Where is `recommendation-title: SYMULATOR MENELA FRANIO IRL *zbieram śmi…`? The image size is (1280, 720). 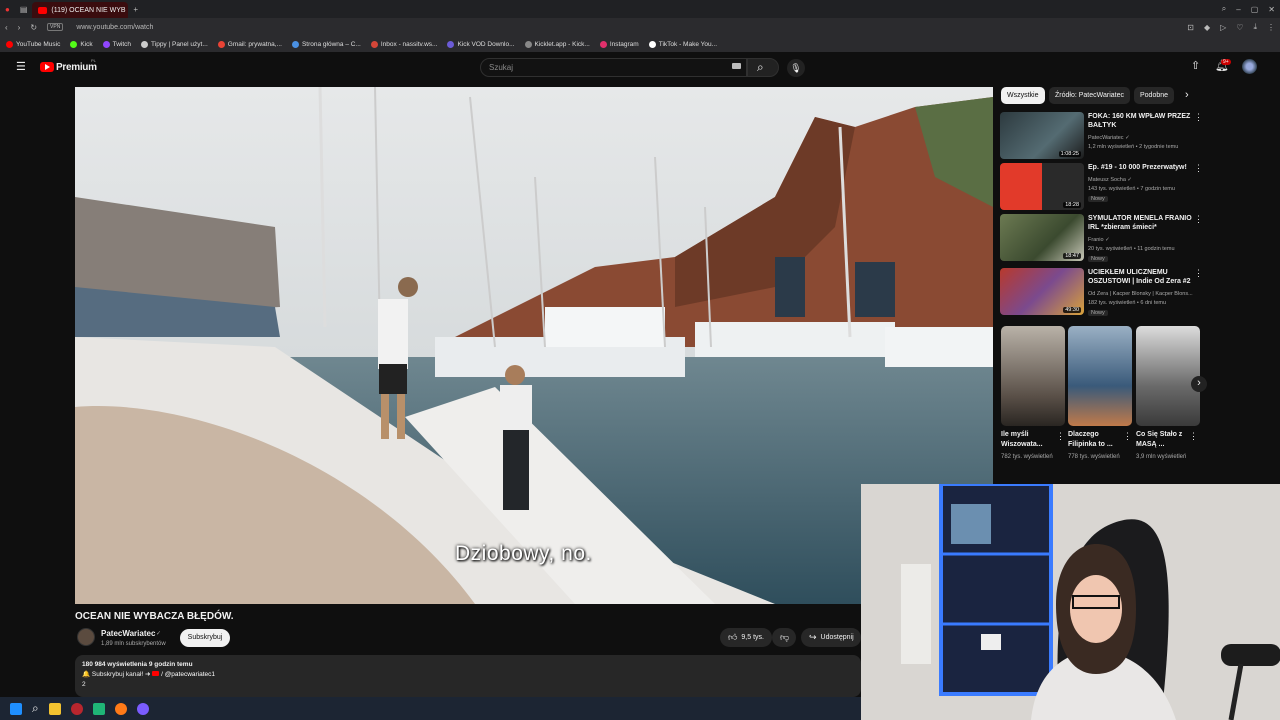 recommendation-title: SYMULATOR MENELA FRANIO IRL *zbieram śmi… is located at coordinates (1140, 223).